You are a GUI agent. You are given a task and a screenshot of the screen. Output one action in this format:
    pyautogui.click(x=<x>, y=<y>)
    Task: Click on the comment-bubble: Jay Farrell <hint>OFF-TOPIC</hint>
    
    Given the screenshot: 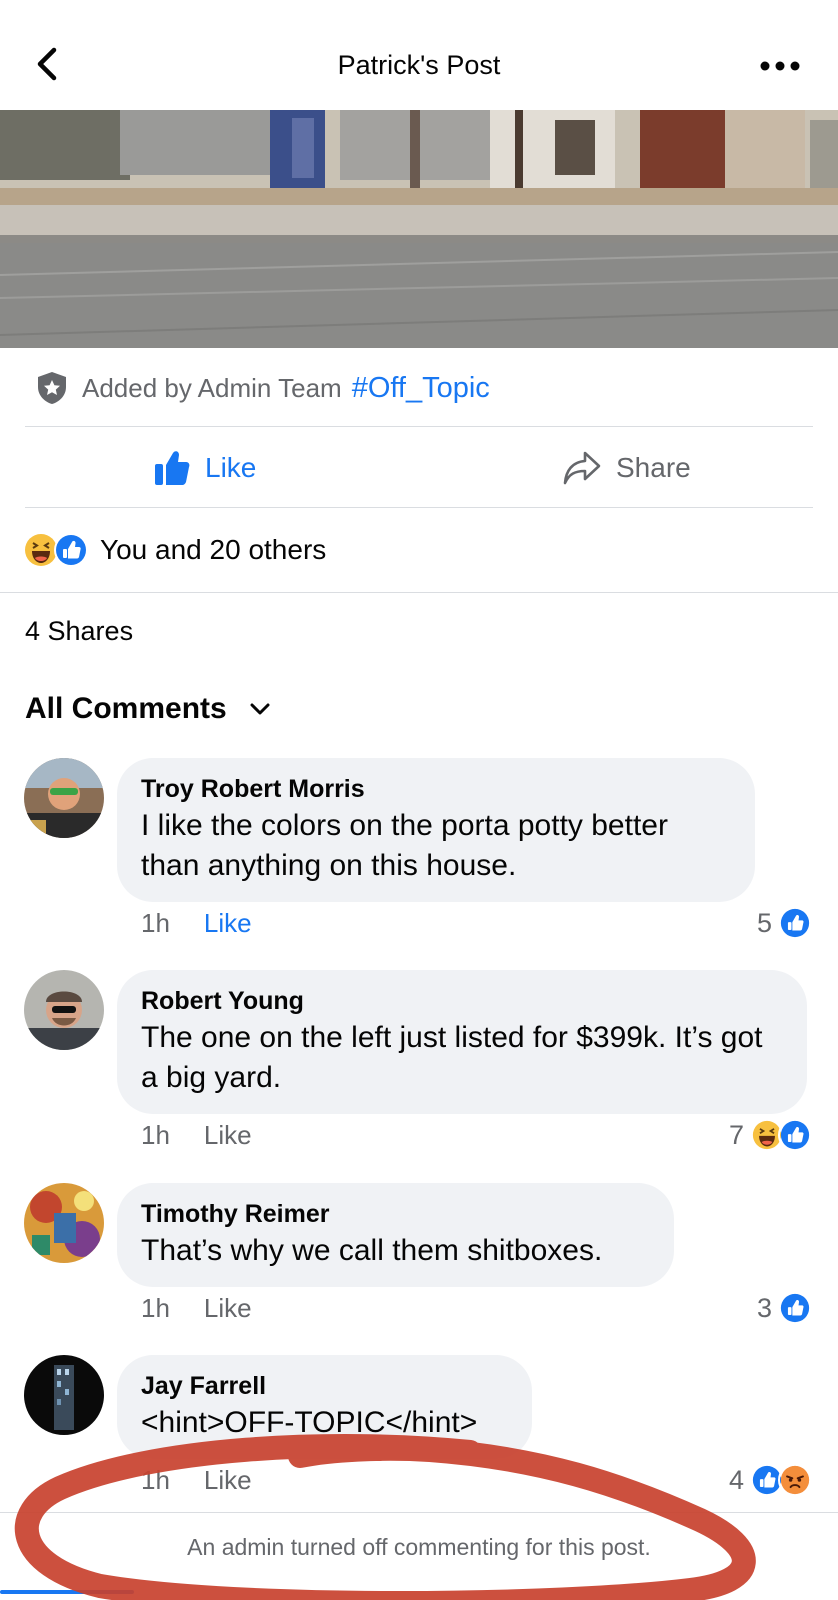 What is the action you would take?
    pyautogui.click(x=324, y=1407)
    